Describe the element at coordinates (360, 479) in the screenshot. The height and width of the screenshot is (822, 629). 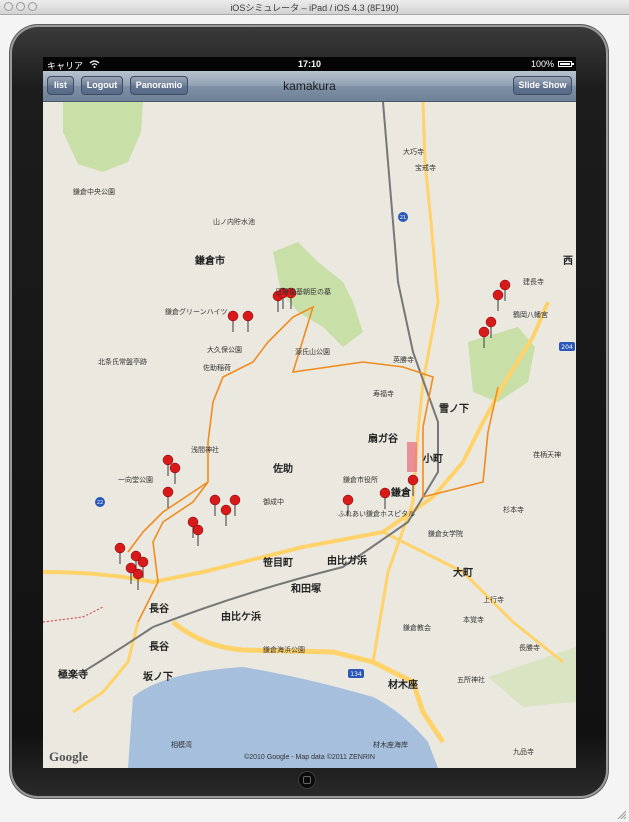
I see `label-city-hall: 鎌倉市役所` at that location.